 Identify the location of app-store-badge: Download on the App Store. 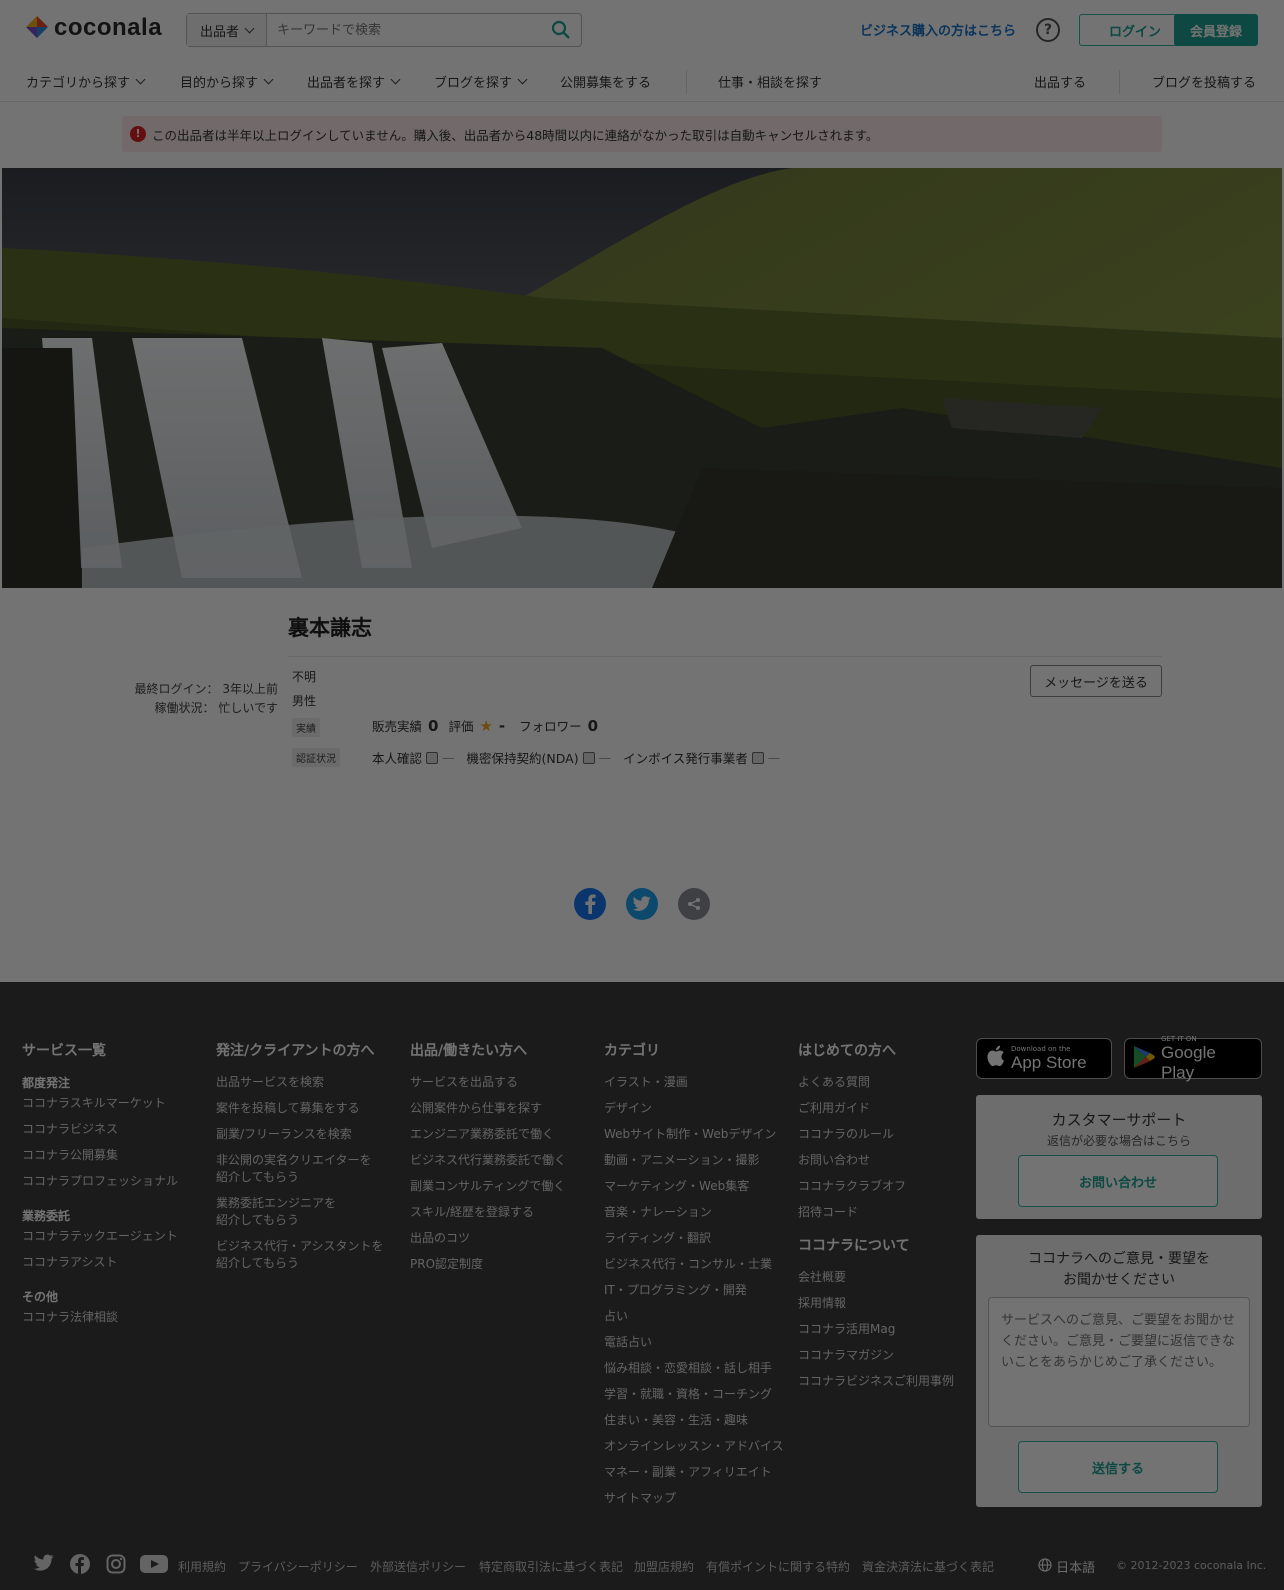
(1044, 1058).